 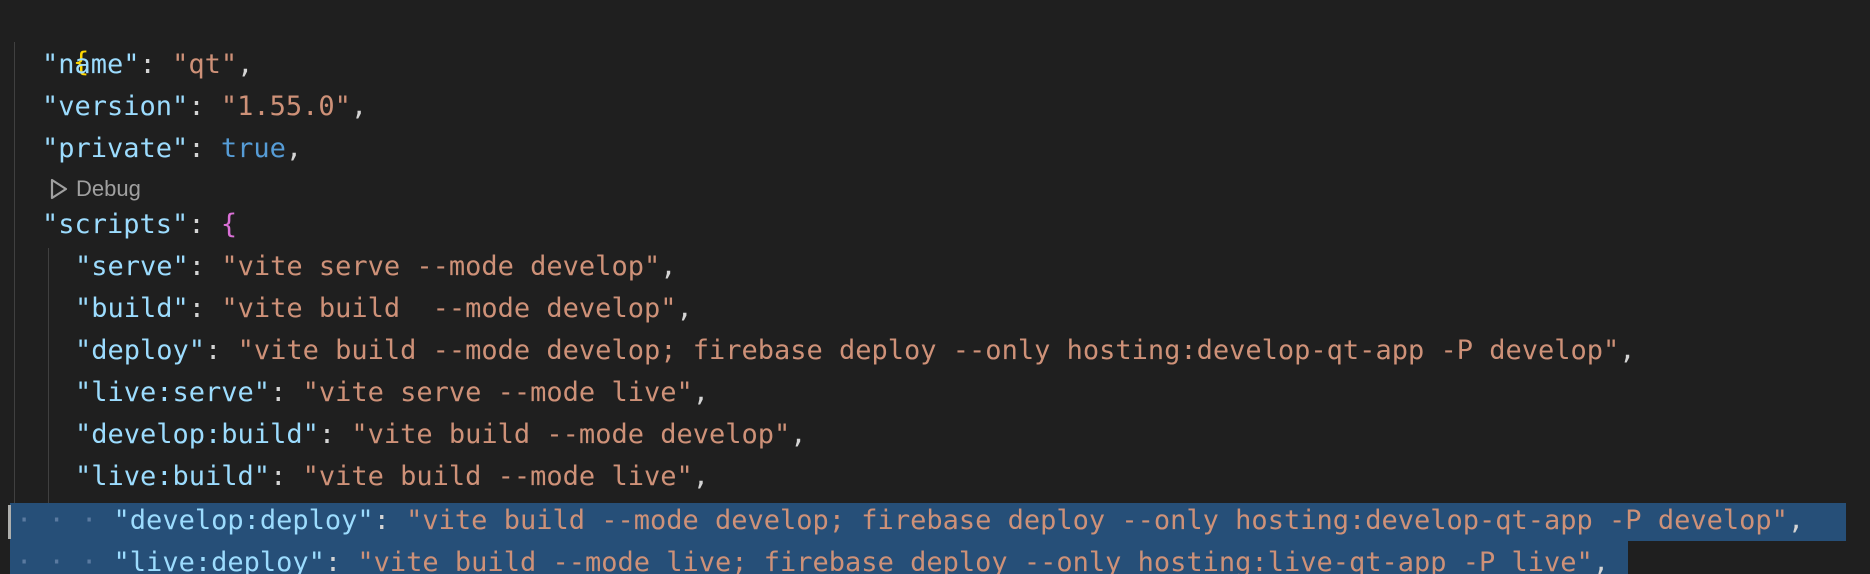 I want to click on code-line: "private": true,, so click(x=172, y=149).